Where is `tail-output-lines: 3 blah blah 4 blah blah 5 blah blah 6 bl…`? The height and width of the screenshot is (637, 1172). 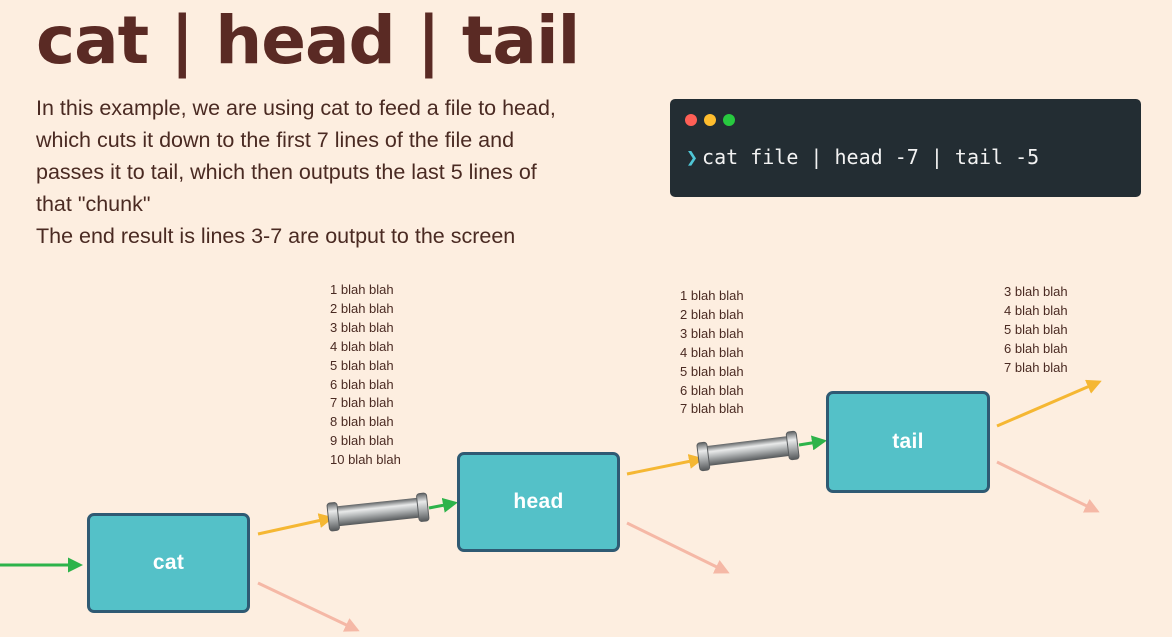 tail-output-lines: 3 blah blah 4 blah blah 5 blah blah 6 bl… is located at coordinates (1036, 330).